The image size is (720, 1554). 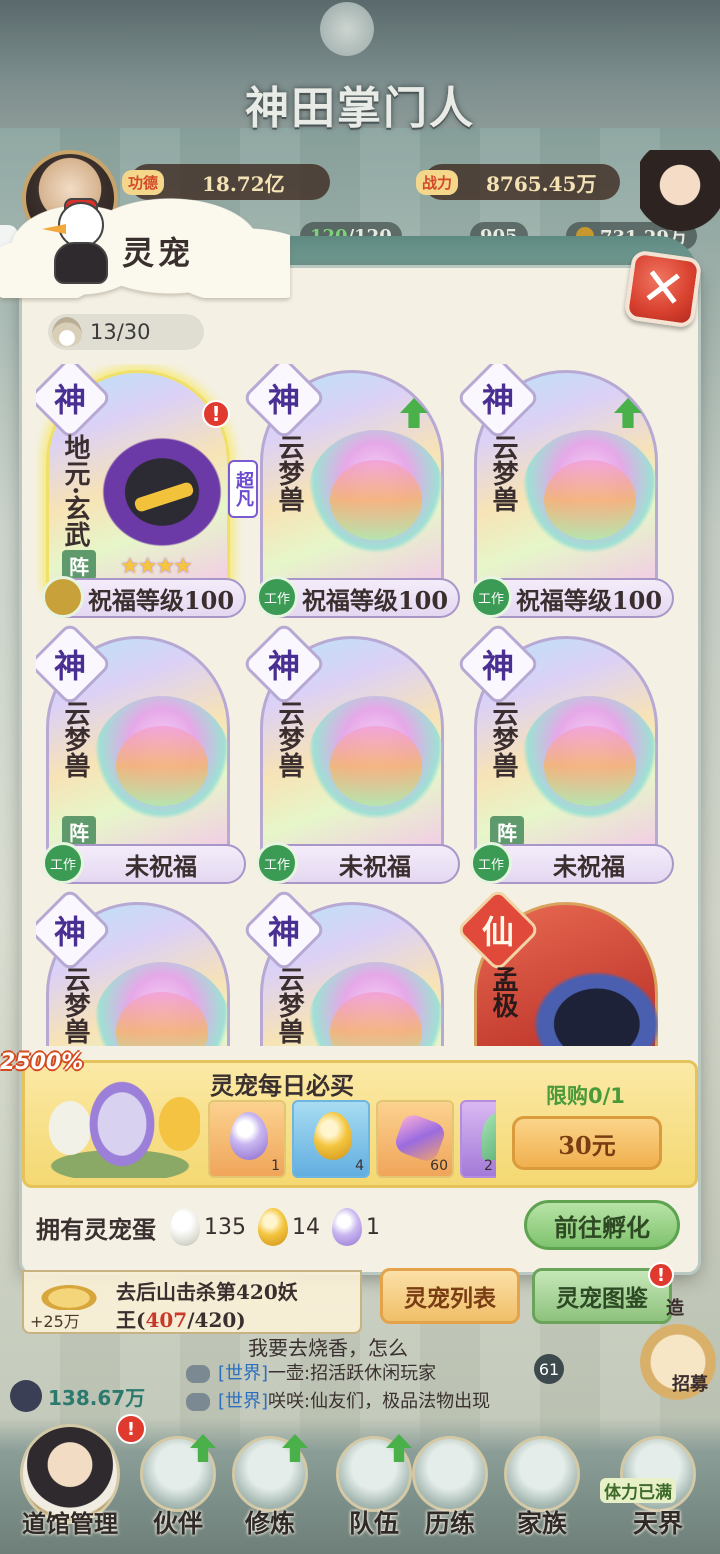 I want to click on purchase-limit: 限购0/1, so click(x=585, y=1096).